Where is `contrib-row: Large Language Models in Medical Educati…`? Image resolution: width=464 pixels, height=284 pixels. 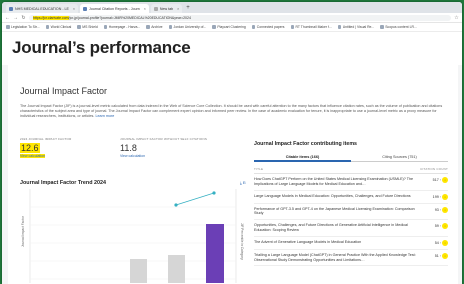 contrib-row: Large Language Models in Medical Educati… is located at coordinates (351, 197).